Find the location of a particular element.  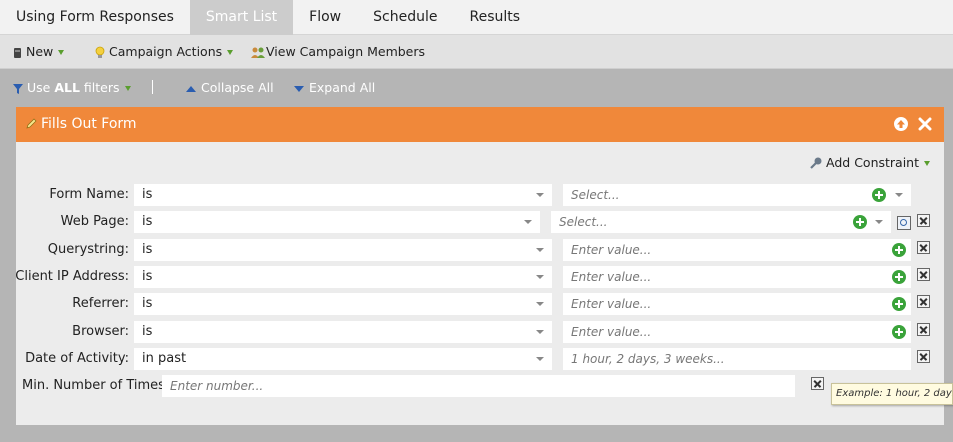

use-all-filters-dropdown: Use ALL filters is located at coordinates (71, 88).